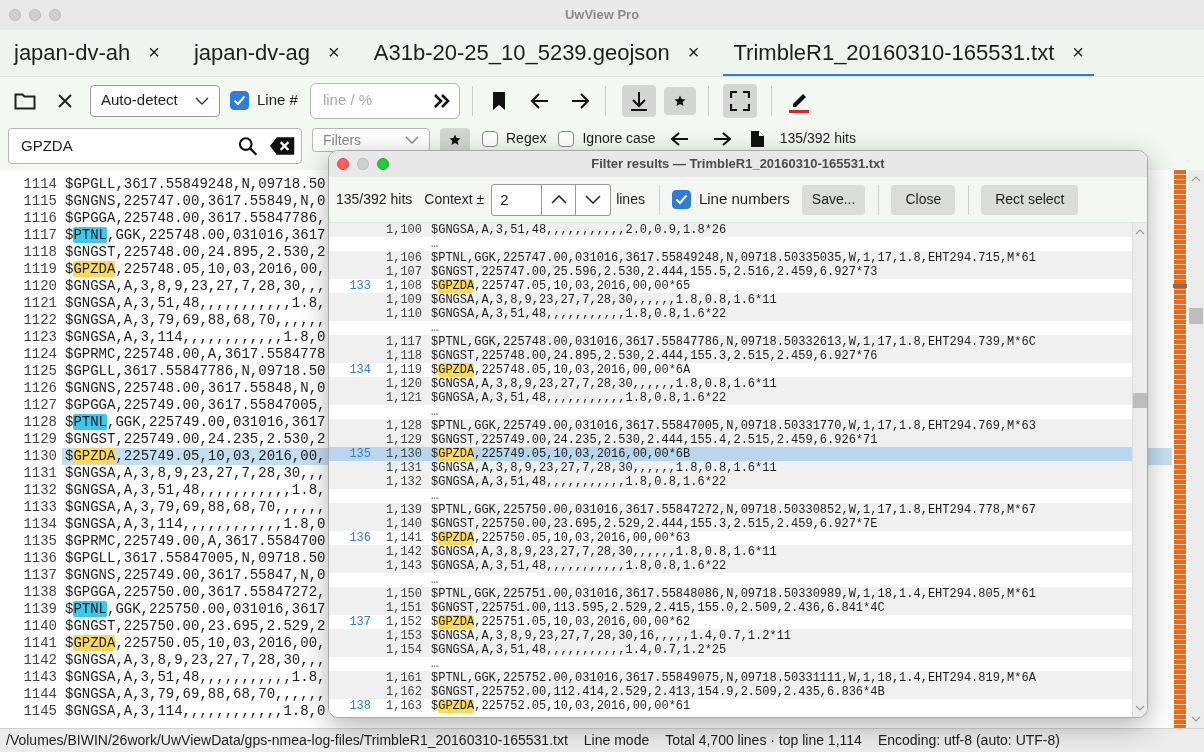  Describe the element at coordinates (579, 398) in the screenshot. I see `code-line: $GNGSA,A,3,51,48,,,,,,,,,,,1.8,0.8,1.6*22` at that location.